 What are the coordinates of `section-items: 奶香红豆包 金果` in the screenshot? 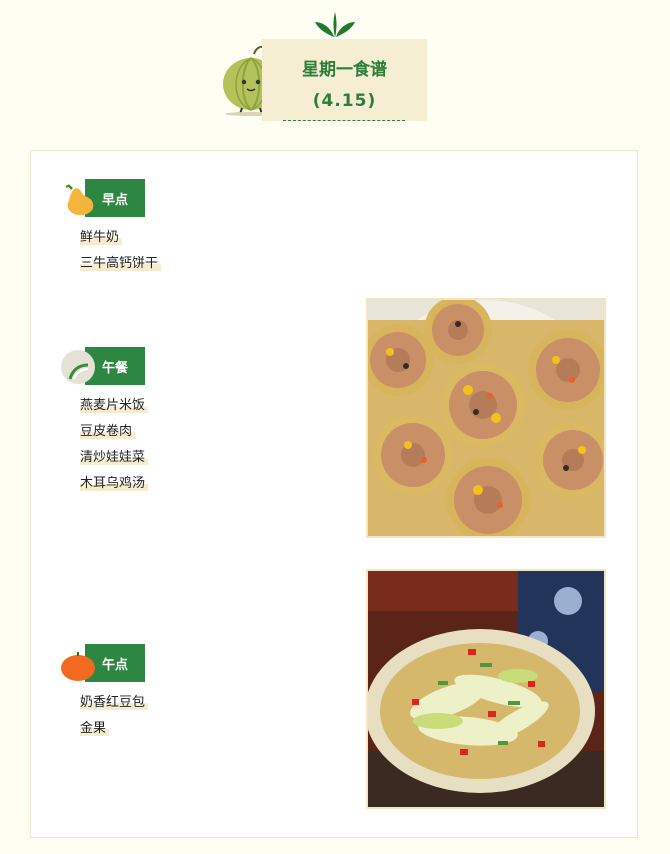 It's located at (114, 716).